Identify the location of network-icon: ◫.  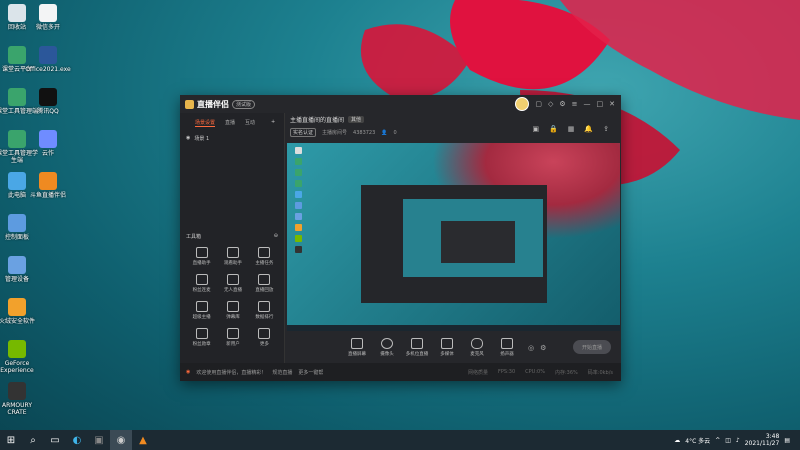
(728, 440).